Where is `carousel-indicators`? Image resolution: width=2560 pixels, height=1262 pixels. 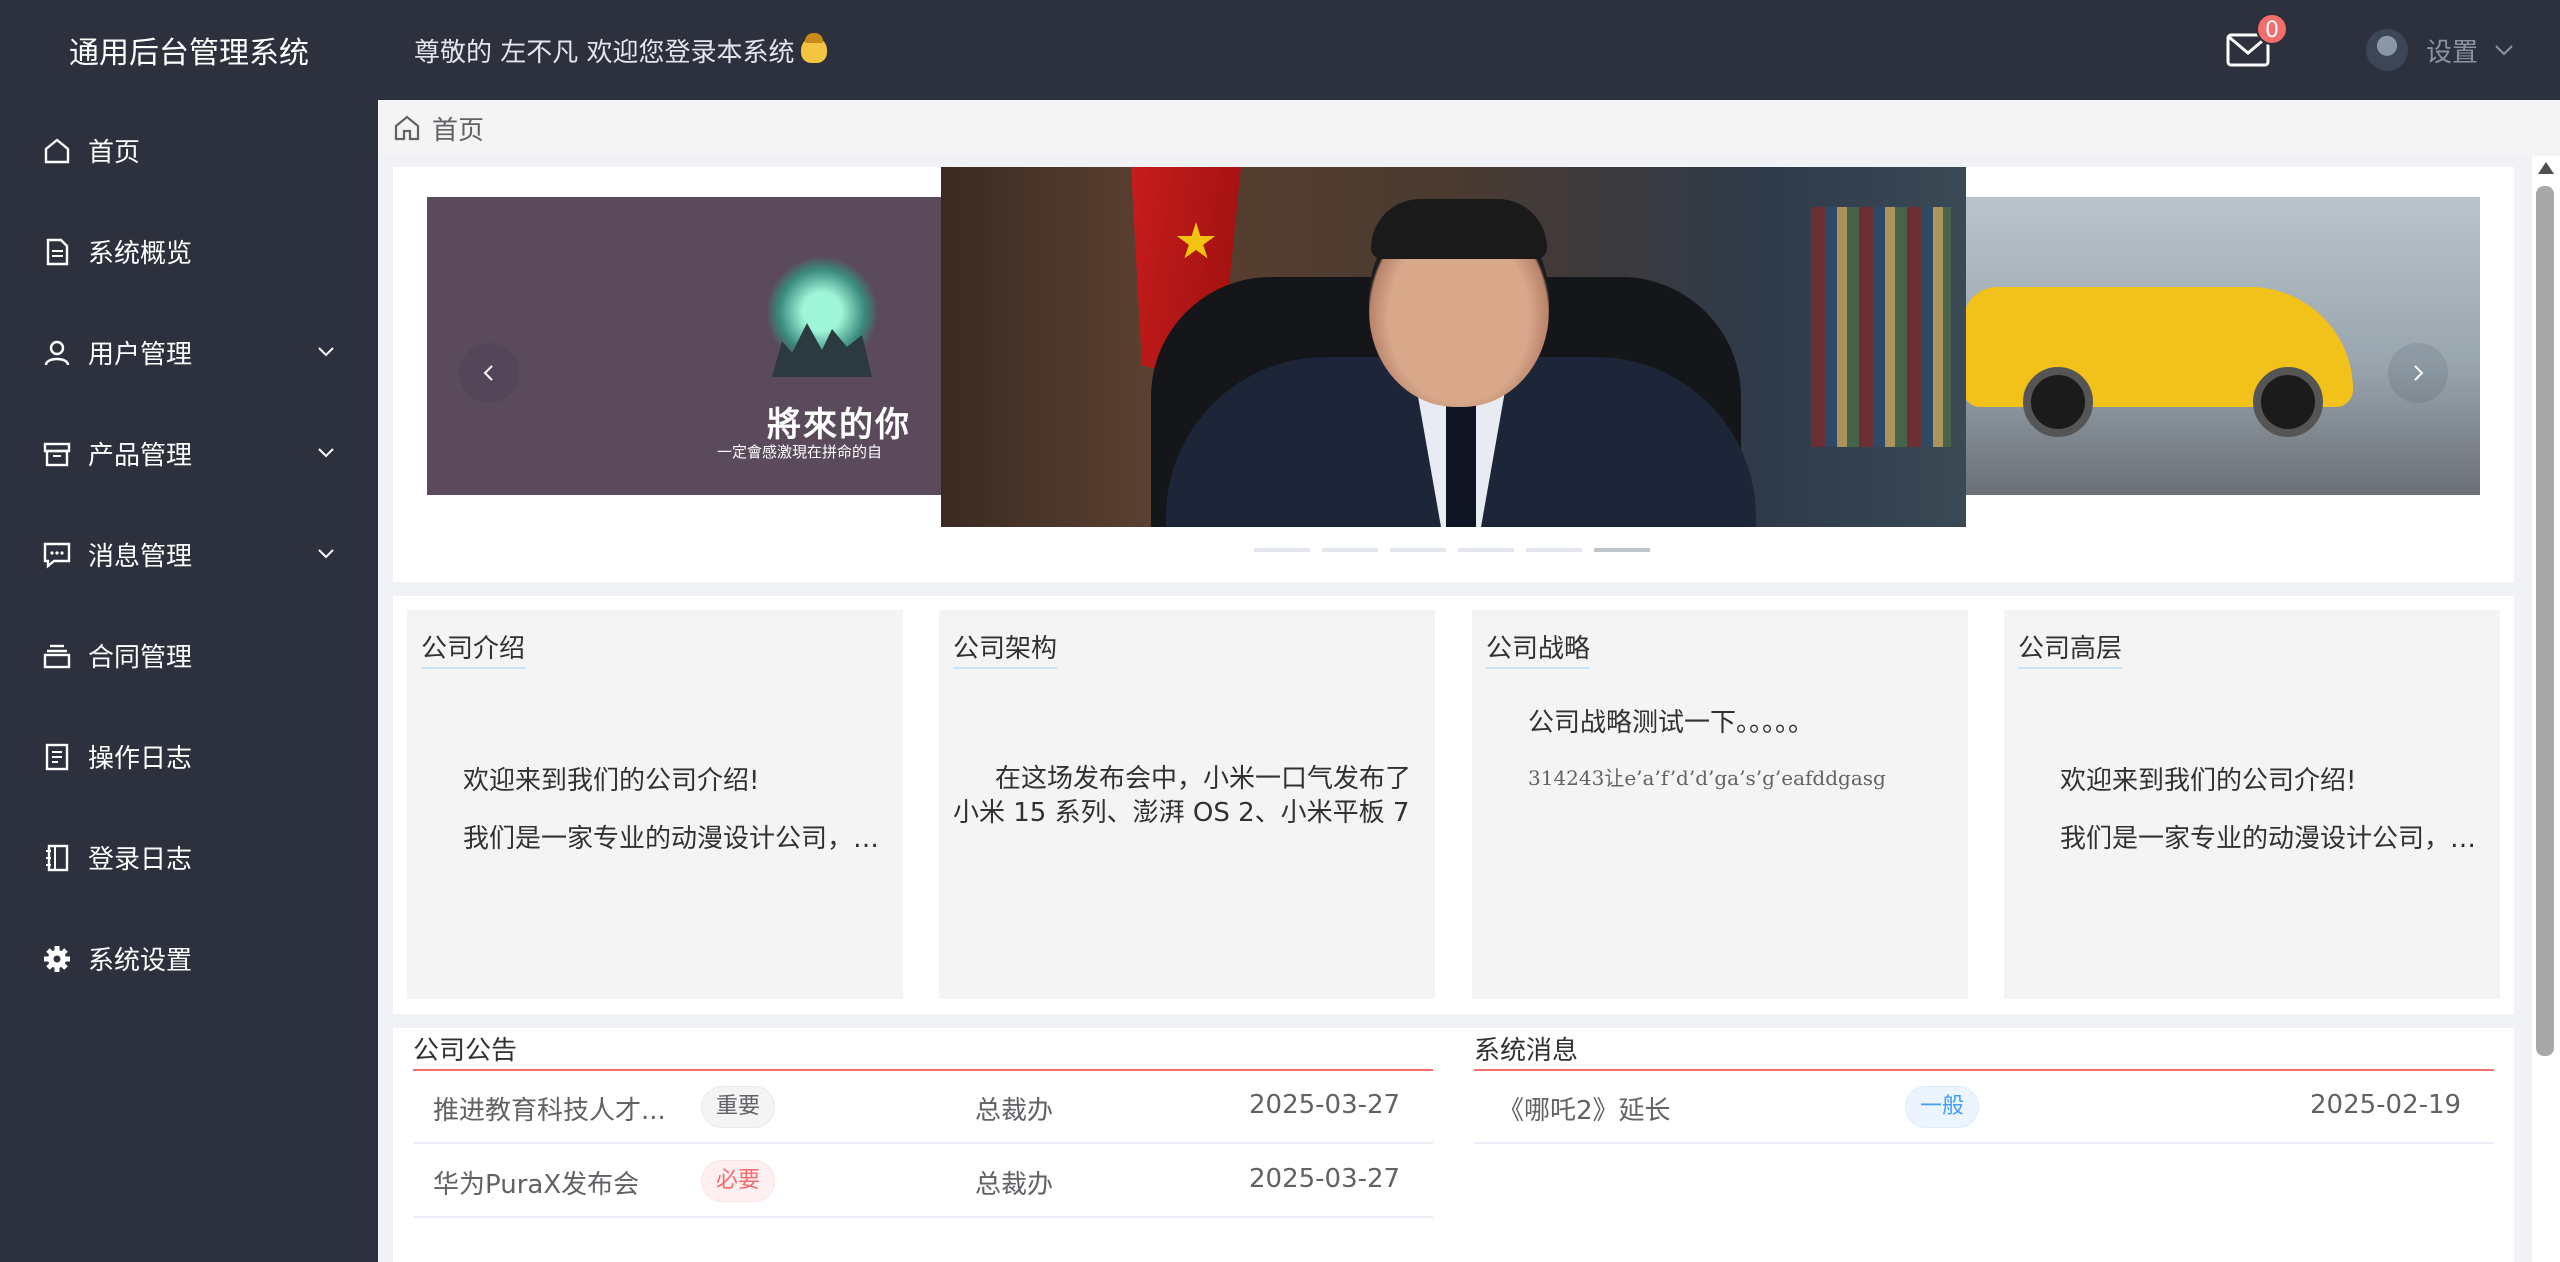 carousel-indicators is located at coordinates (1452, 550).